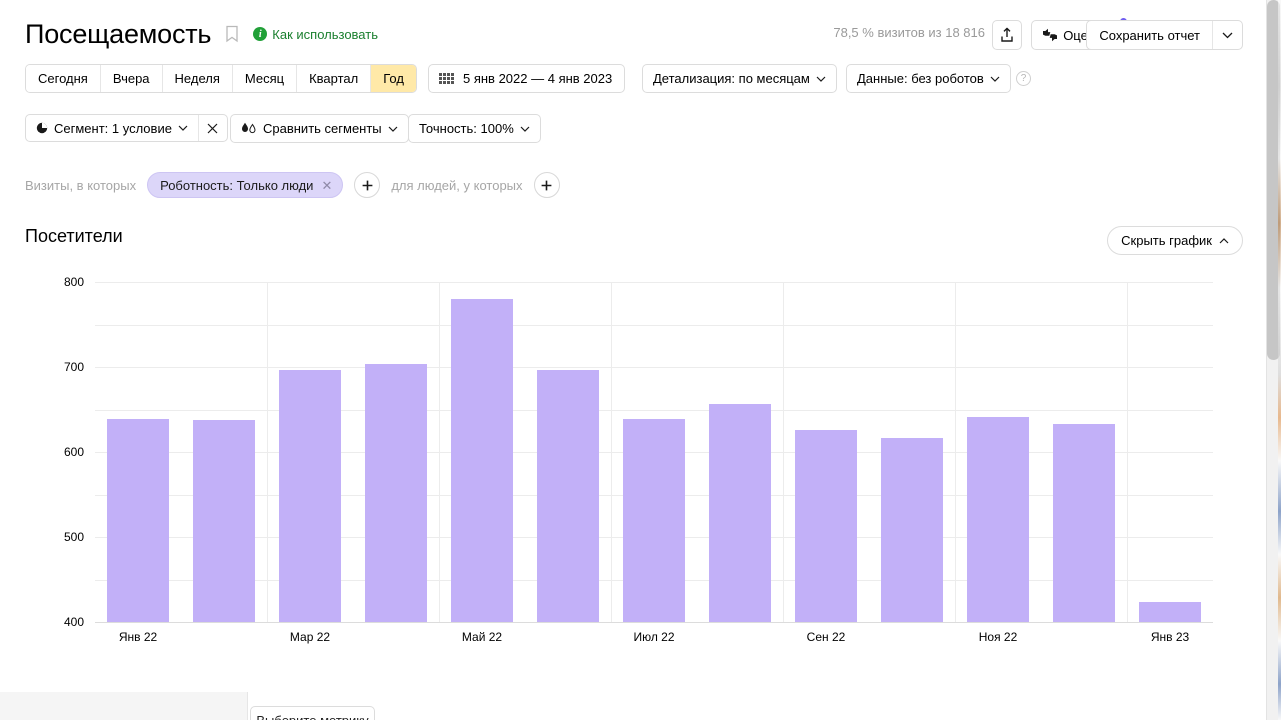 The height and width of the screenshot is (720, 1281). What do you see at coordinates (654, 622) in the screenshot?
I see `chart-gridline: 0` at bounding box center [654, 622].